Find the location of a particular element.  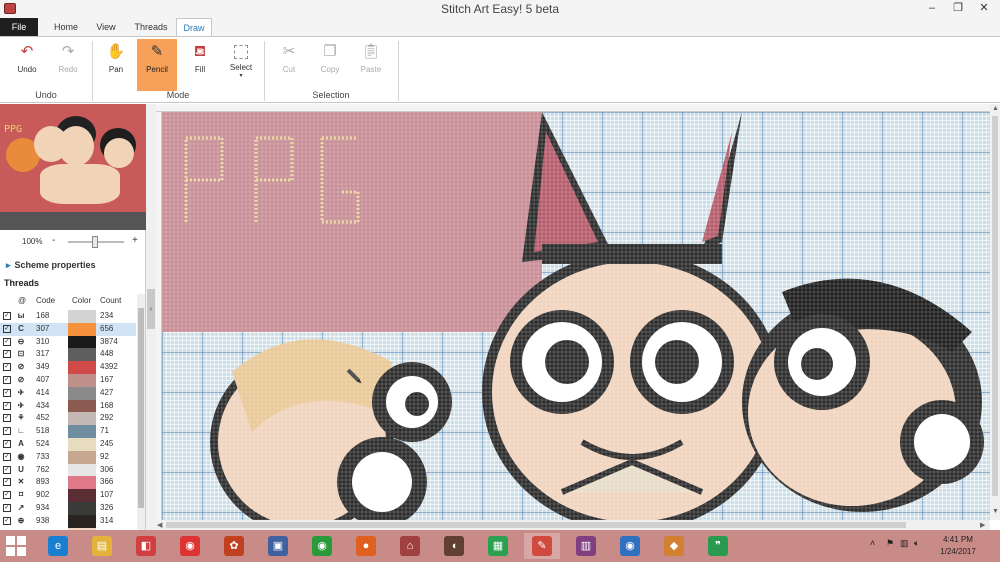

taskbar-app-app9: ⌂ is located at coordinates (410, 546).